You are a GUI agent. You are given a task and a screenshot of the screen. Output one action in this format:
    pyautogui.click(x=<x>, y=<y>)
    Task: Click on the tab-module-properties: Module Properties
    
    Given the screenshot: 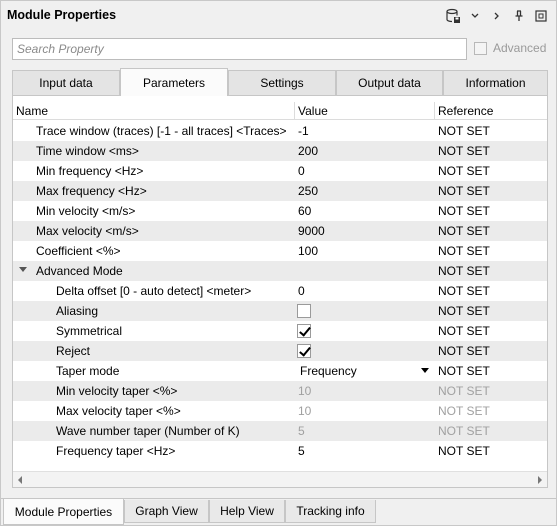 What is the action you would take?
    pyautogui.click(x=63, y=512)
    